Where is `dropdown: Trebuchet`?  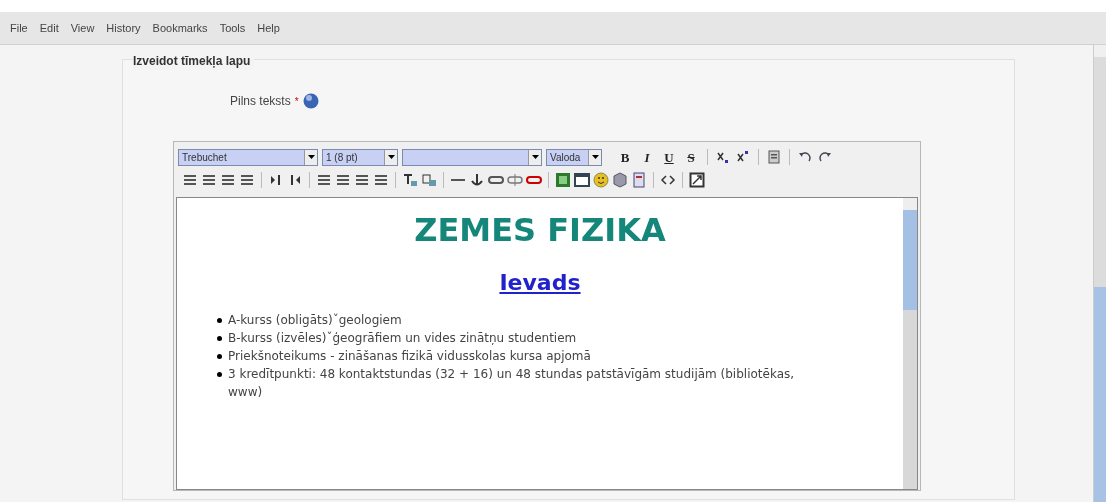
dropdown: Trebuchet is located at coordinates (248, 157).